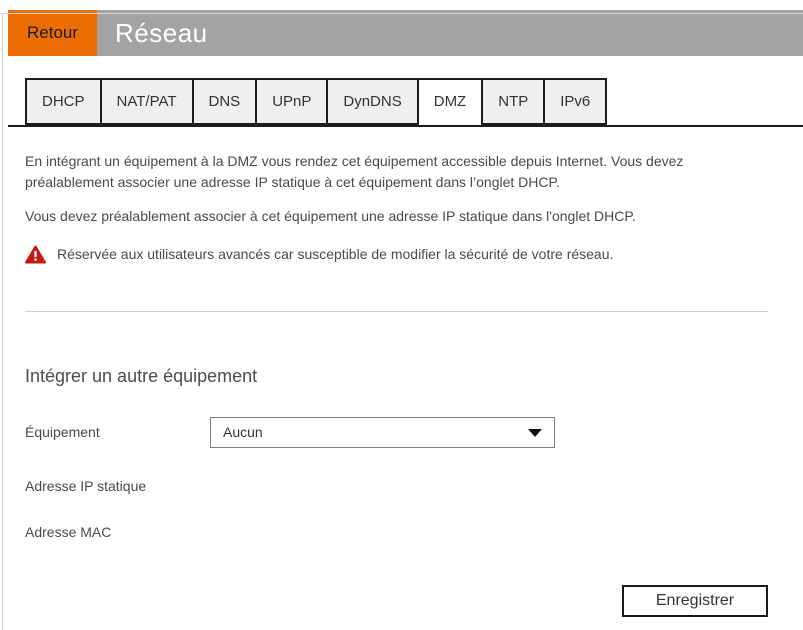  Describe the element at coordinates (86, 486) in the screenshot. I see `static-ip-label: Adresse IP statique` at that location.